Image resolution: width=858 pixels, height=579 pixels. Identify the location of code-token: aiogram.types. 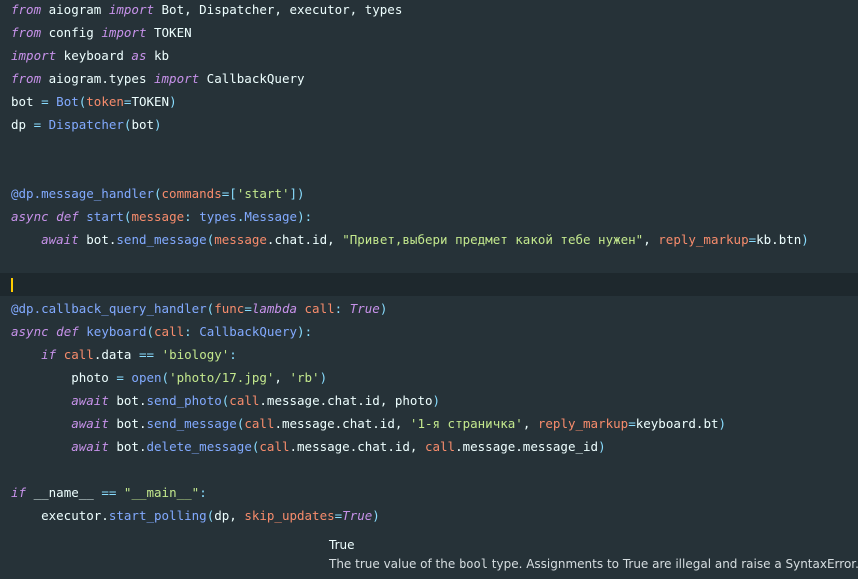
(97, 78).